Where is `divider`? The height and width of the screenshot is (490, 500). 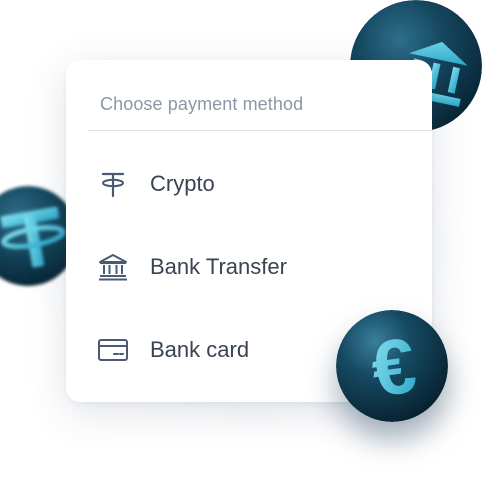 divider is located at coordinates (260, 130).